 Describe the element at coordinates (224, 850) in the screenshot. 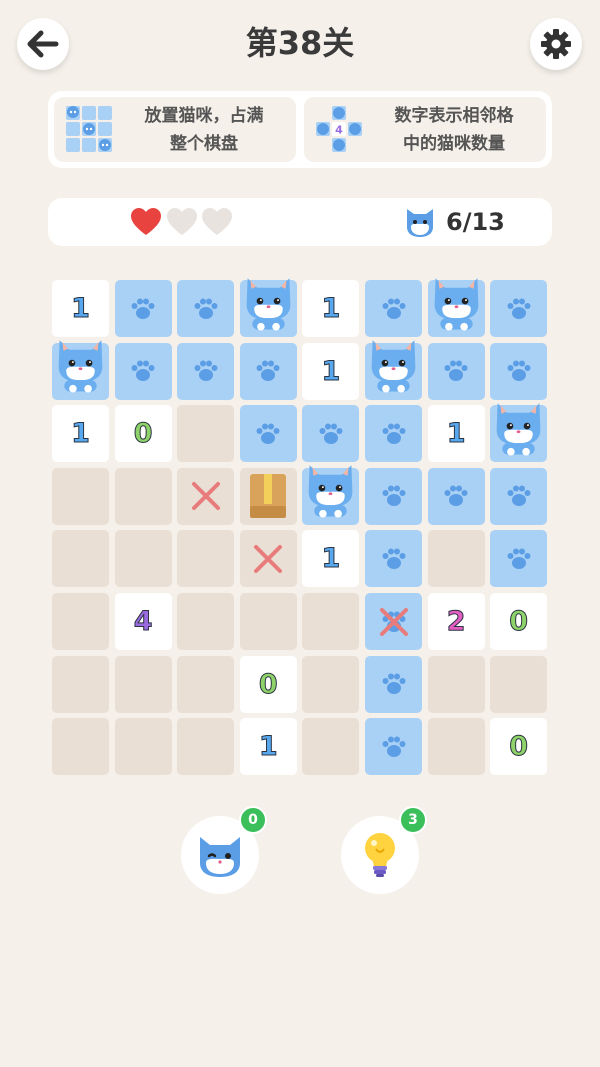

I see `cat-hint-button: 0` at that location.